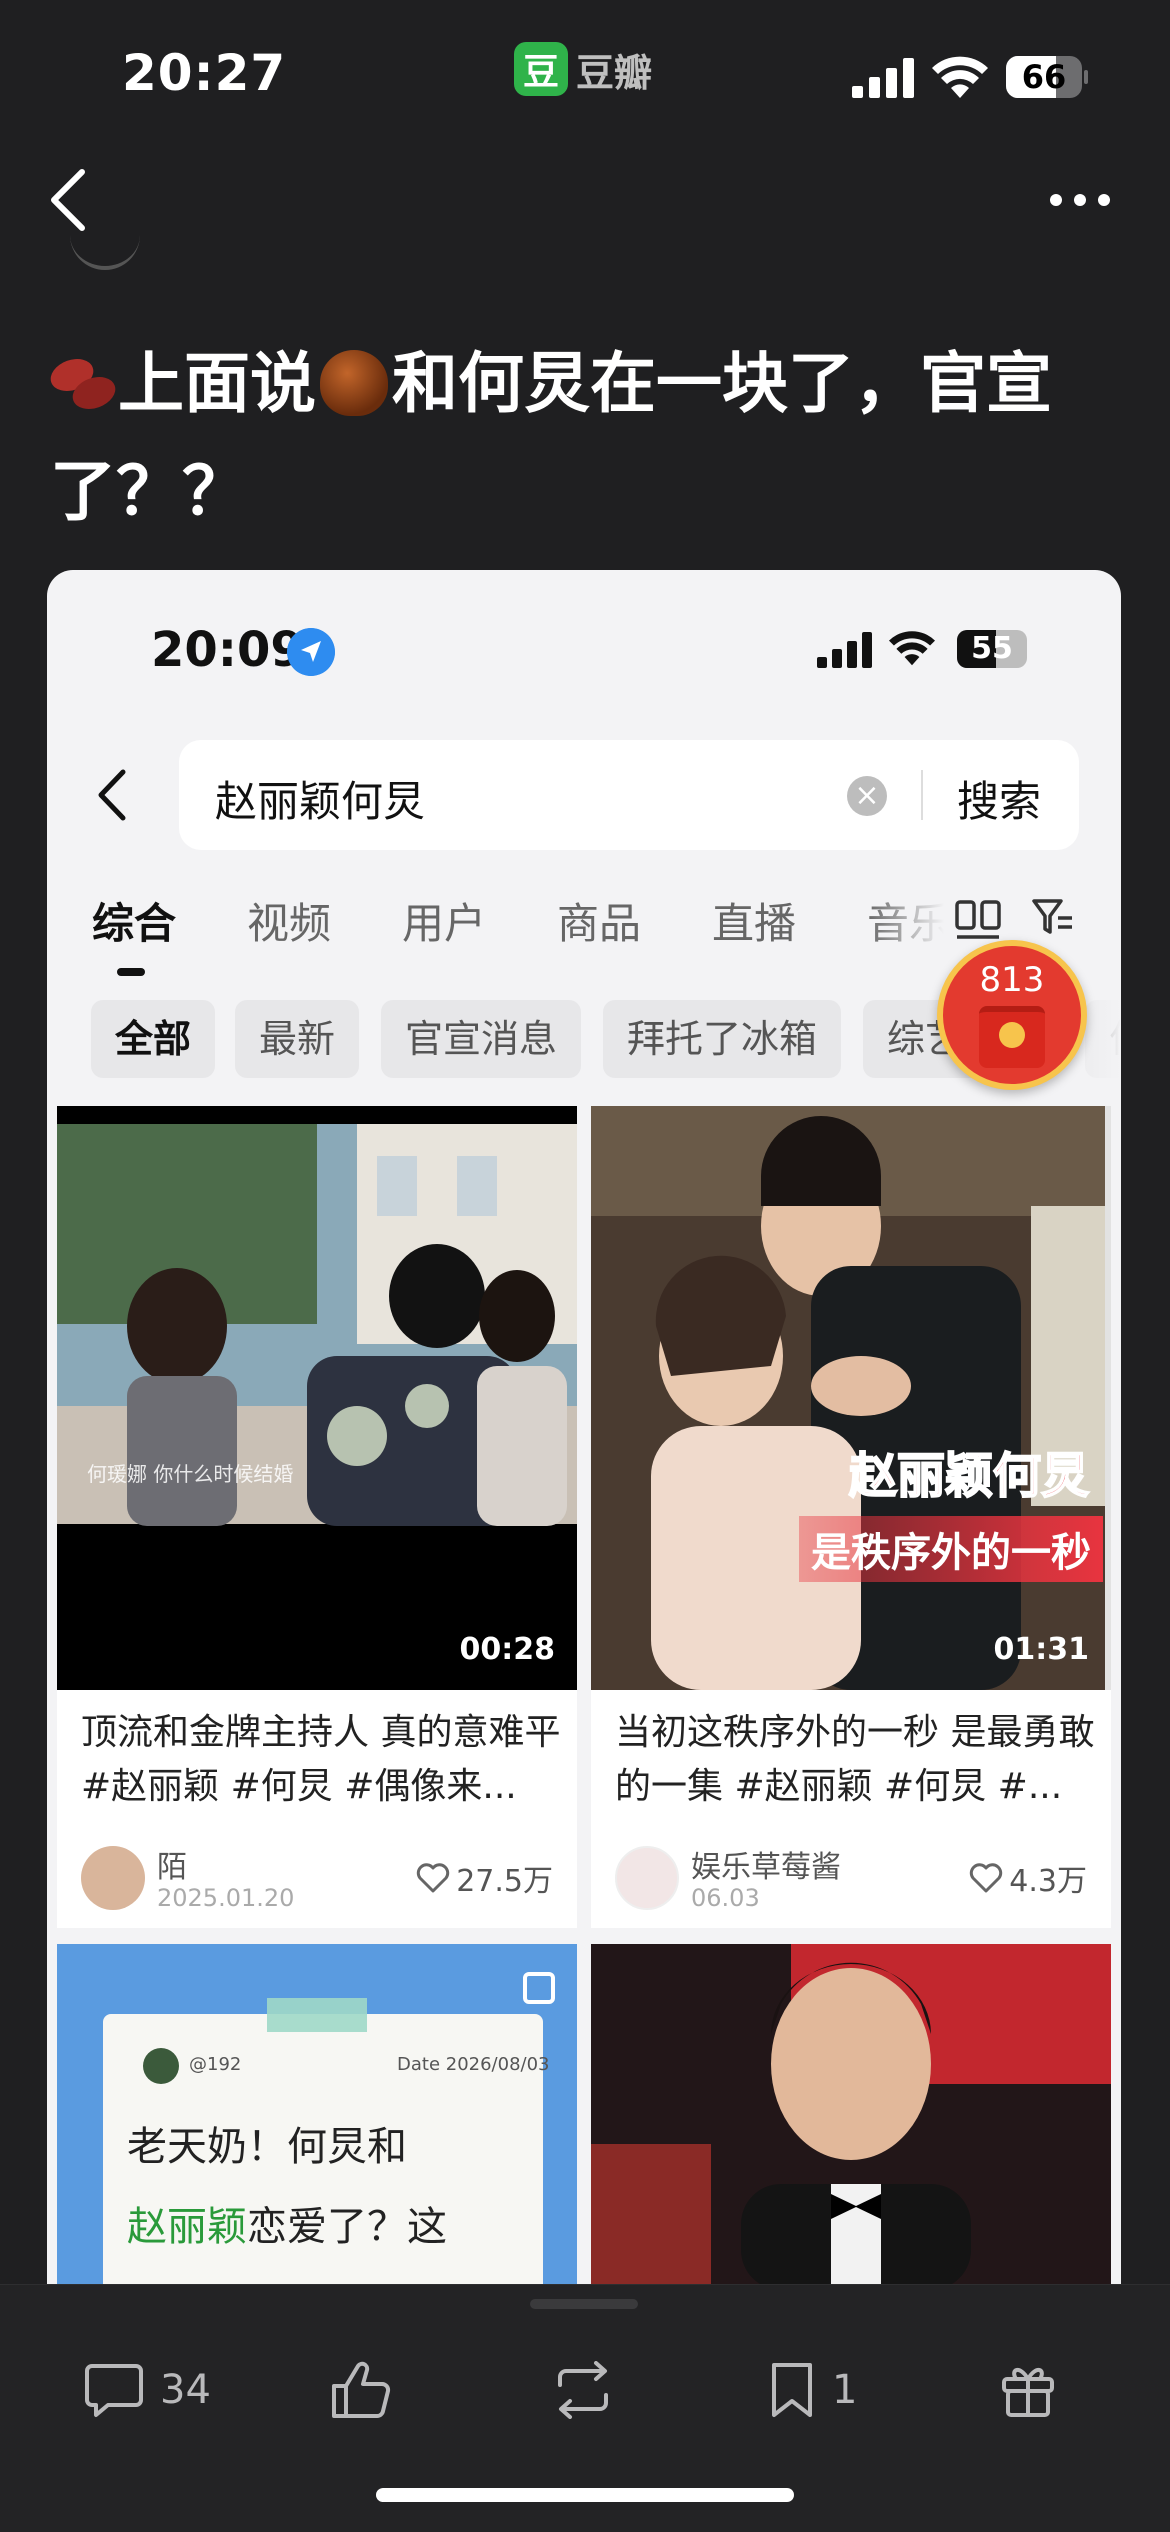 The width and height of the screenshot is (1170, 2532). What do you see at coordinates (585, 2495) in the screenshot?
I see `home-indicator` at bounding box center [585, 2495].